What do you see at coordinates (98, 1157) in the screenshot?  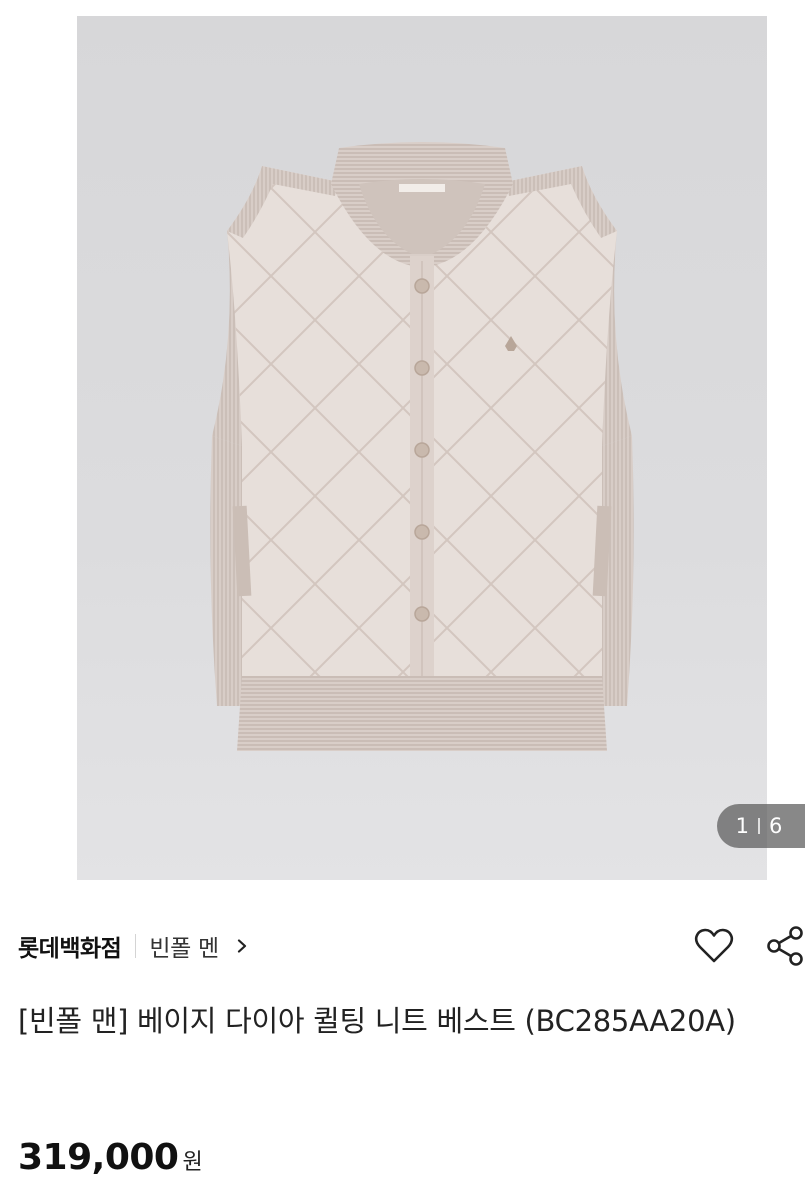 I see `product-price: 319,000` at bounding box center [98, 1157].